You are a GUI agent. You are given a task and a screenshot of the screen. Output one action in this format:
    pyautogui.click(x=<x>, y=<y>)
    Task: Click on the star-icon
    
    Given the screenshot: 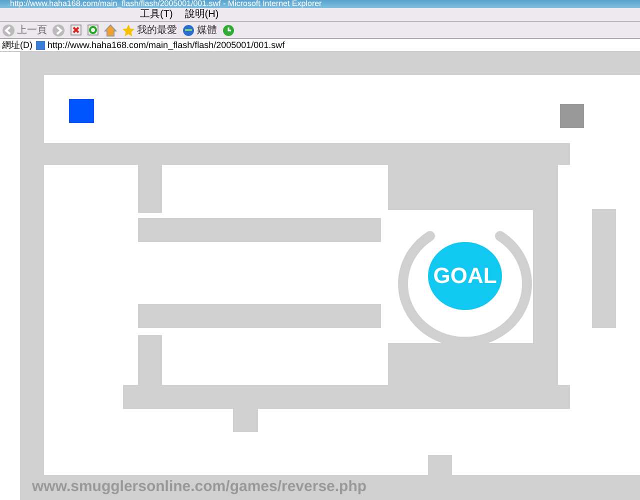 What is the action you would take?
    pyautogui.click(x=128, y=30)
    